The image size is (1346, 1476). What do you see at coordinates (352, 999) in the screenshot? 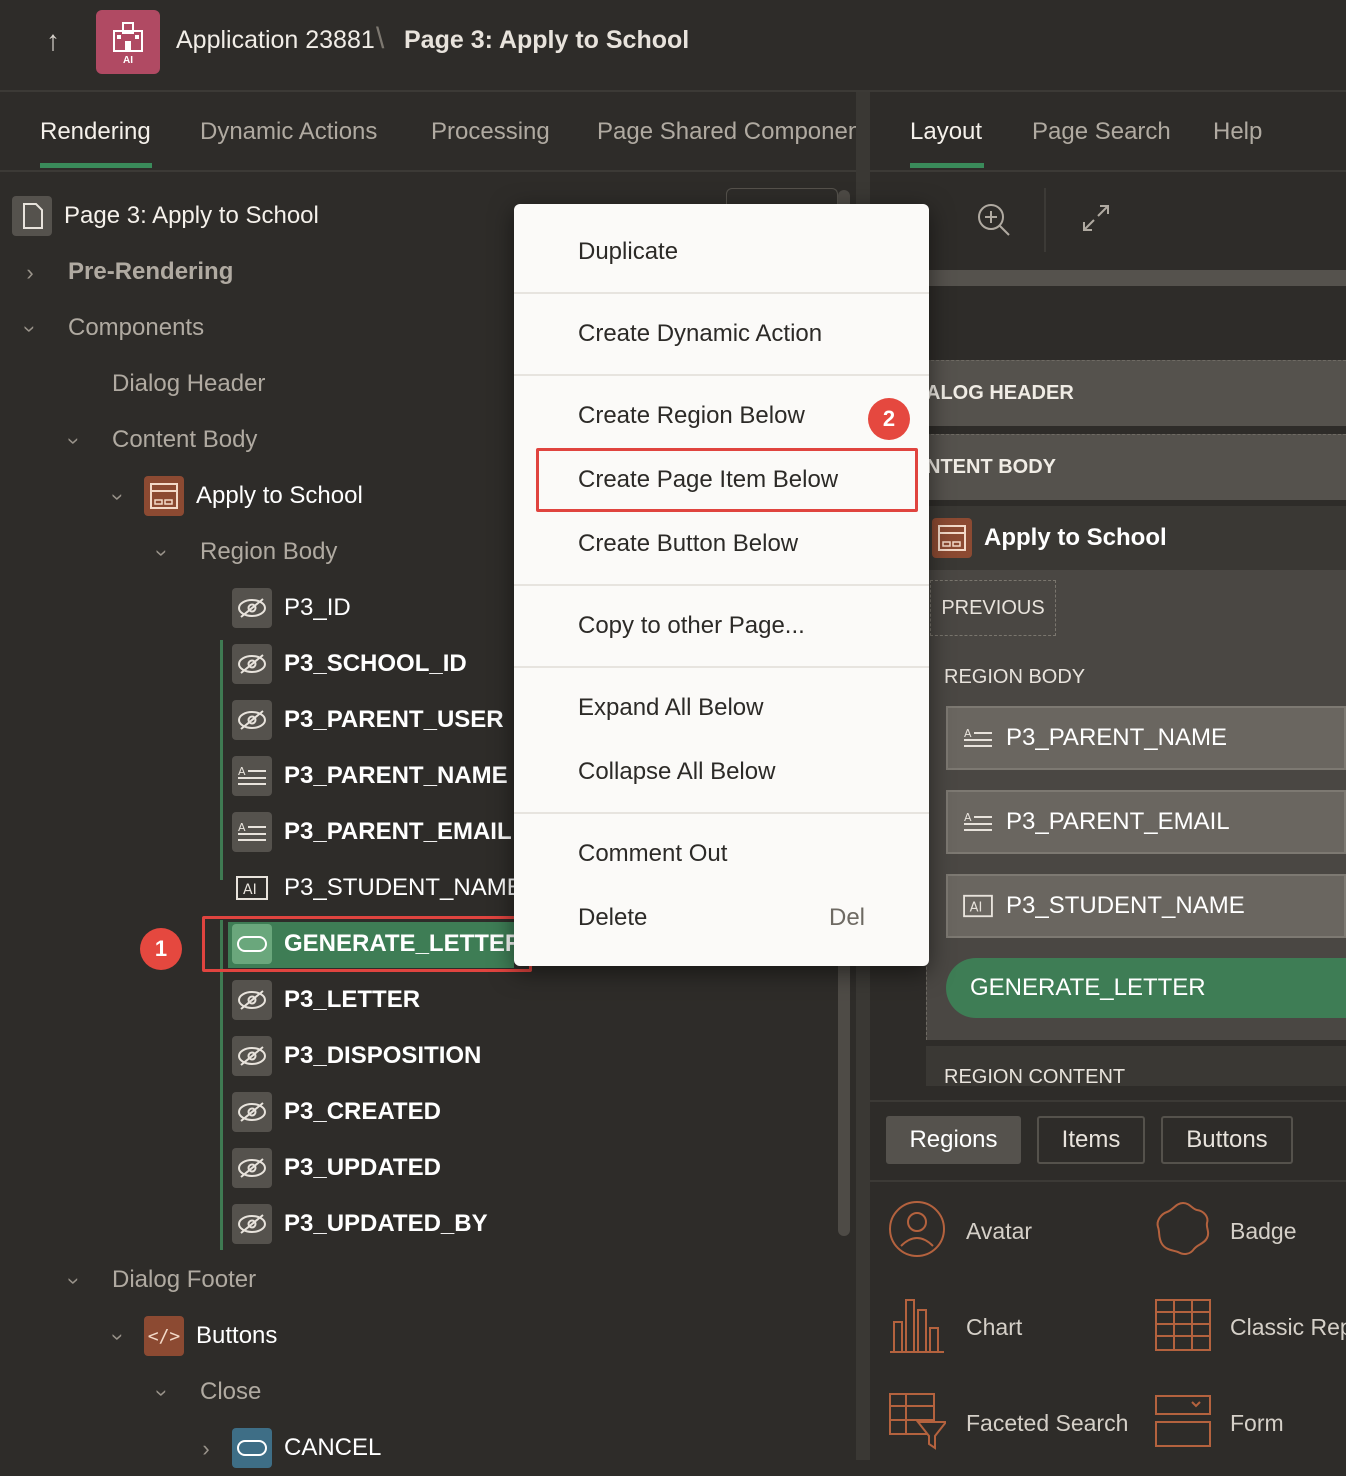
I see `item-label: P3_LETTER` at bounding box center [352, 999].